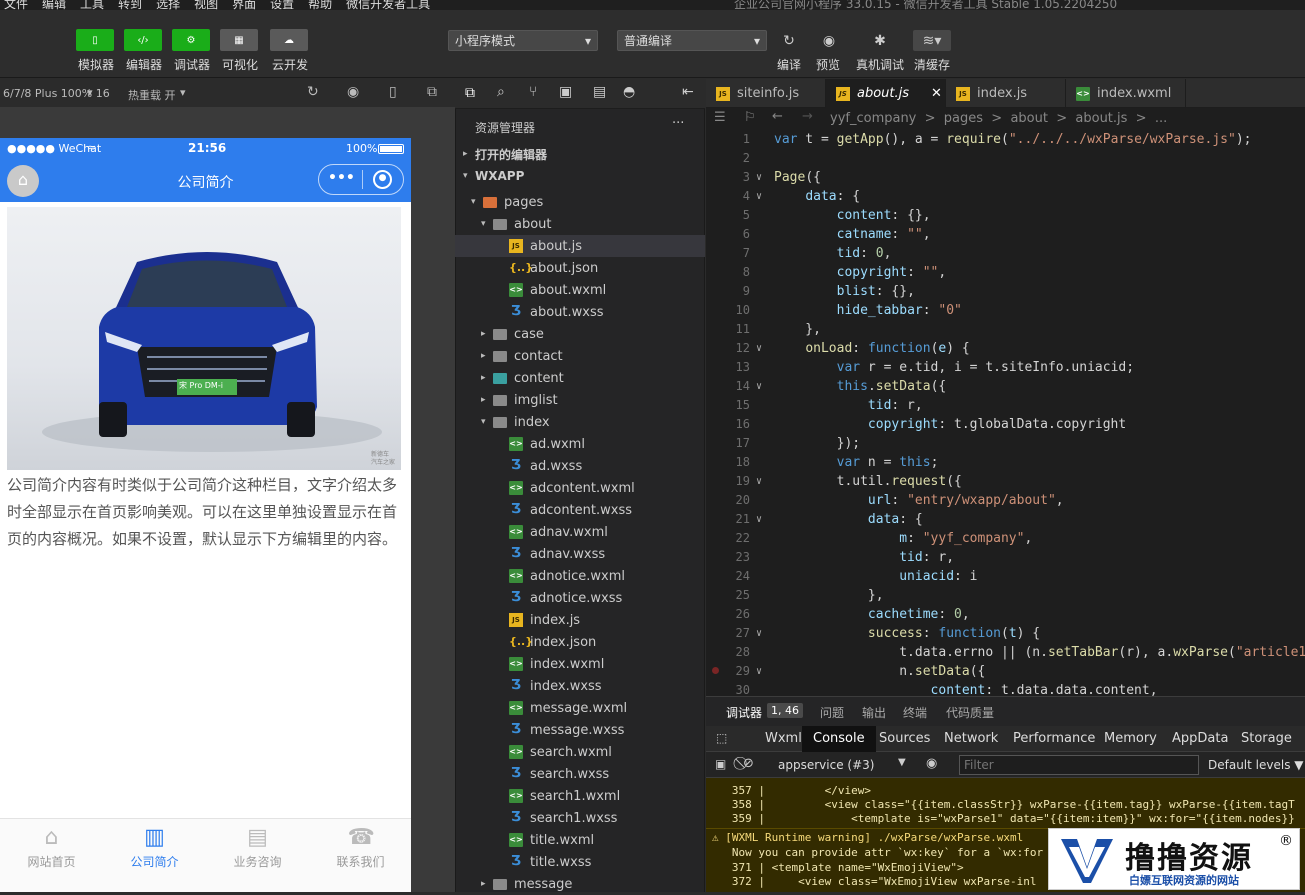  What do you see at coordinates (130, 5) in the screenshot?
I see `menu-item: 转到` at bounding box center [130, 5].